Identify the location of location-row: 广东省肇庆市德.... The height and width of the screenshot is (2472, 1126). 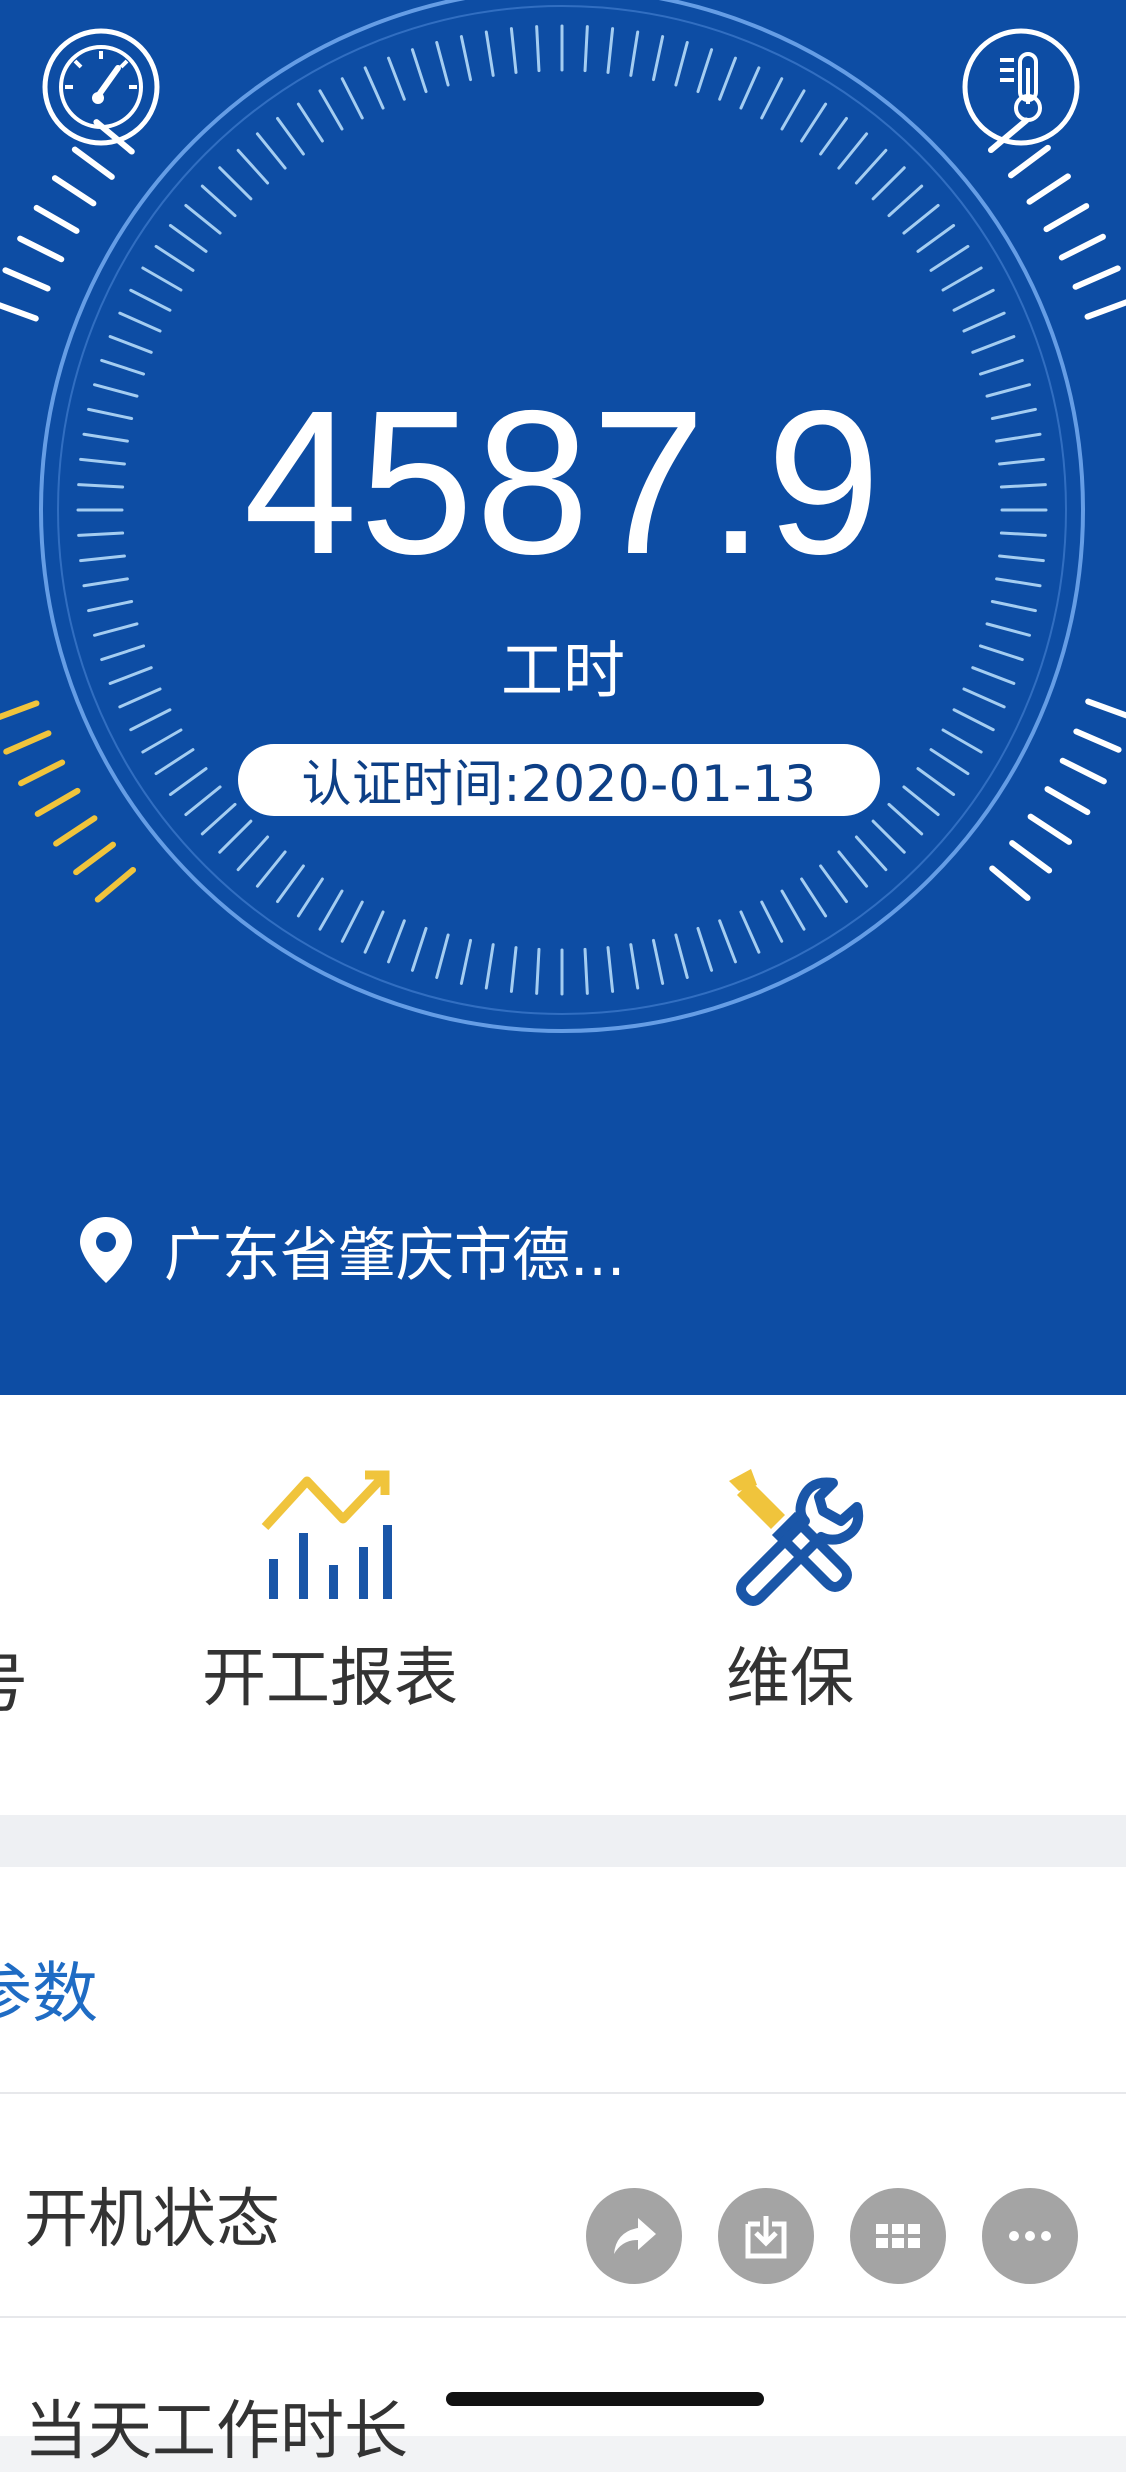
(351, 1250).